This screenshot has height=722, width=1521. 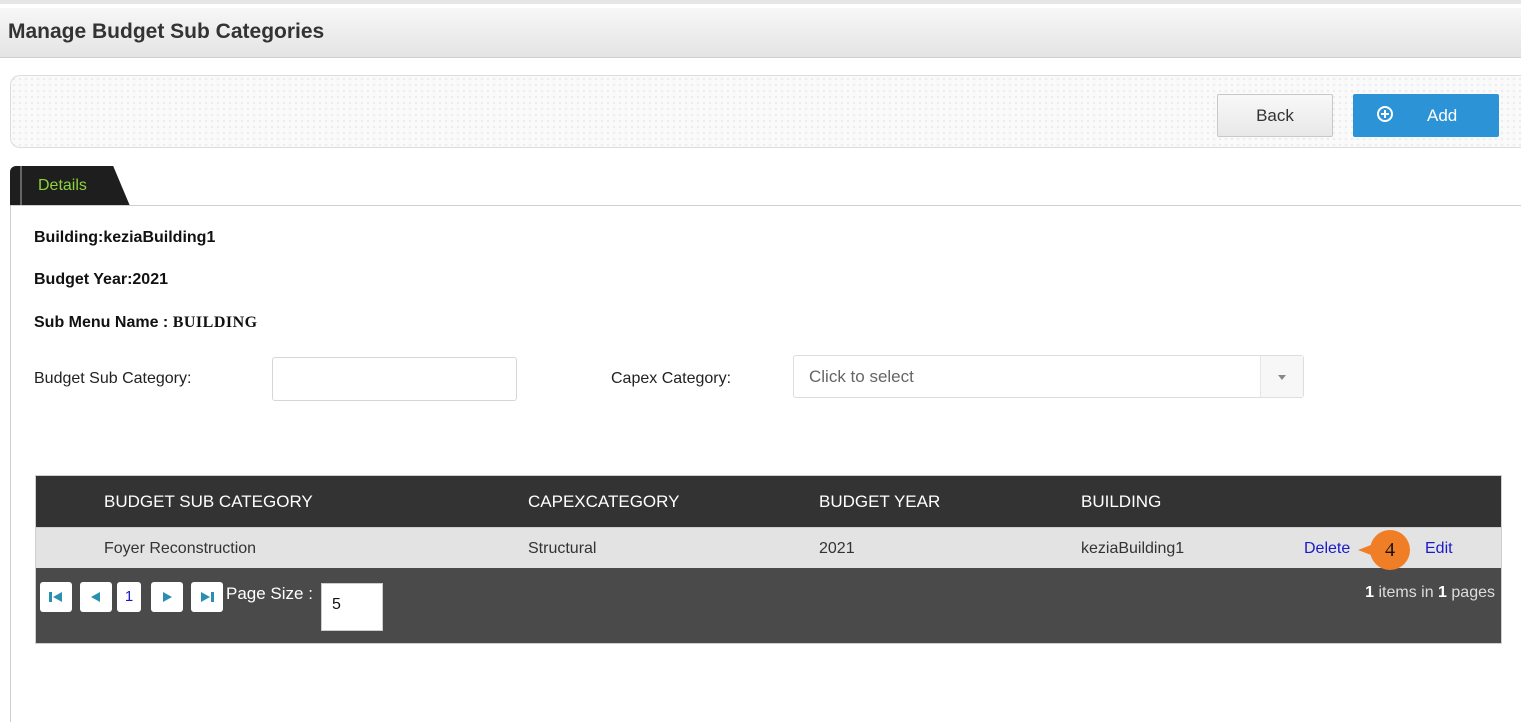 I want to click on cell-building: keziaBuilding1, so click(x=1133, y=548).